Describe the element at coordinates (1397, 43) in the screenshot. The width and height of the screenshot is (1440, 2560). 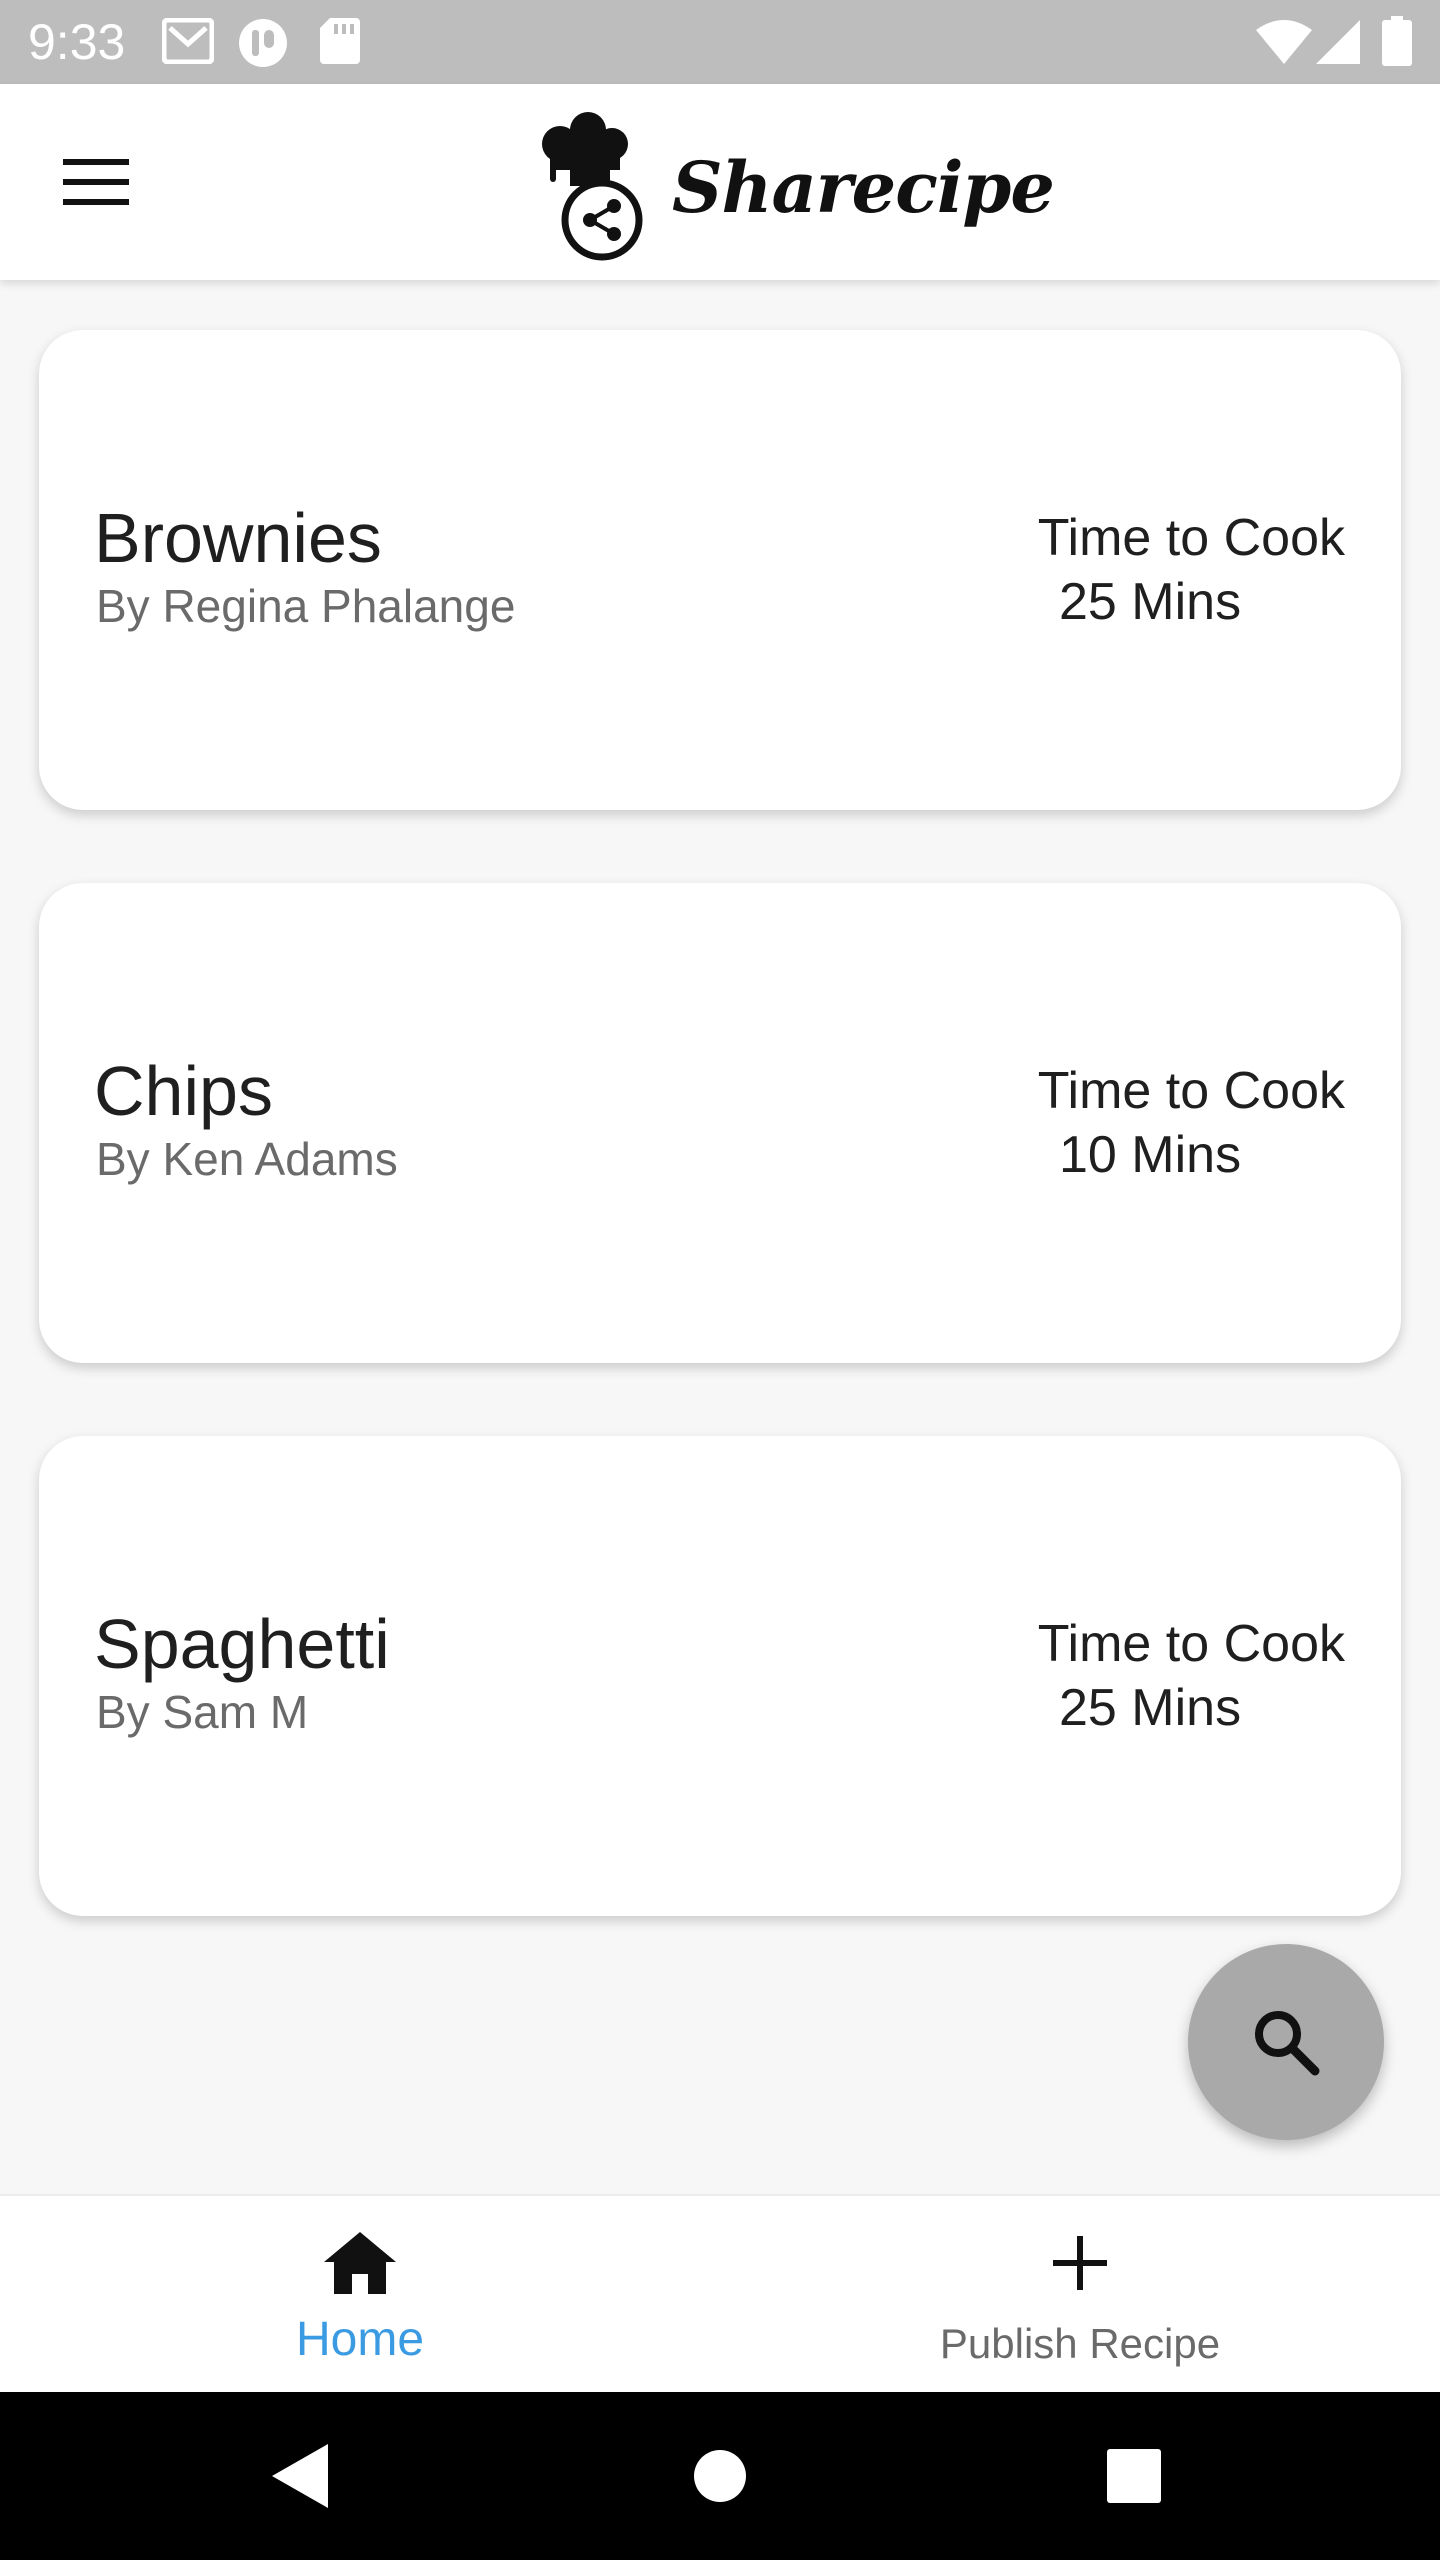
I see `battery-icon` at that location.